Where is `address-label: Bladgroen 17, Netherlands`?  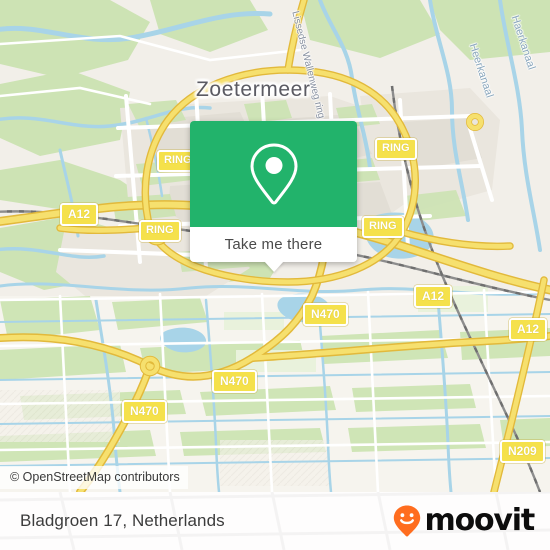
address-label: Bladgroen 17, Netherlands is located at coordinates (122, 520).